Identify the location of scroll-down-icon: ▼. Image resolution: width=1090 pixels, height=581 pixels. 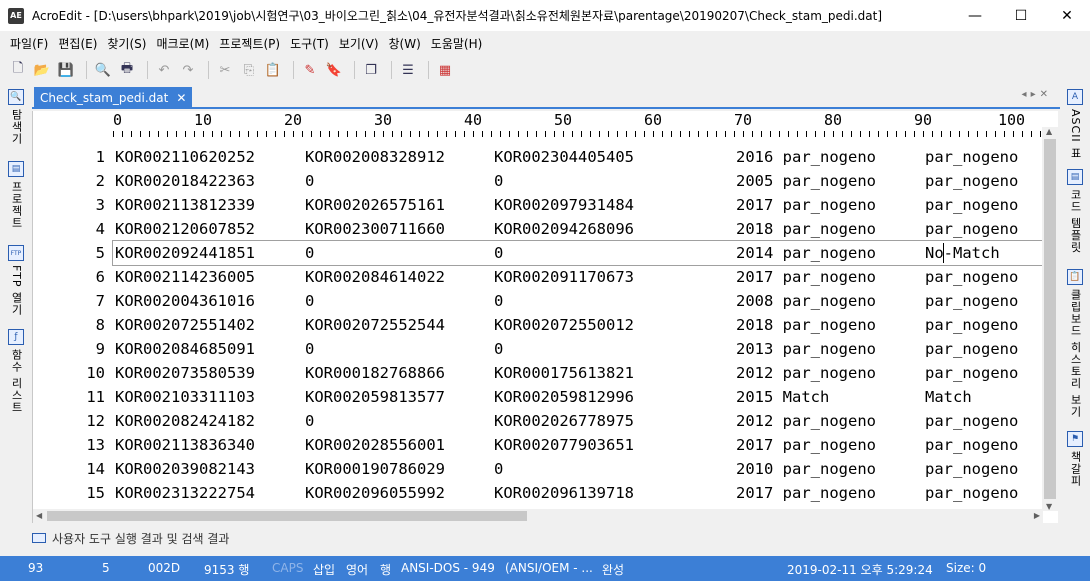
(1049, 506).